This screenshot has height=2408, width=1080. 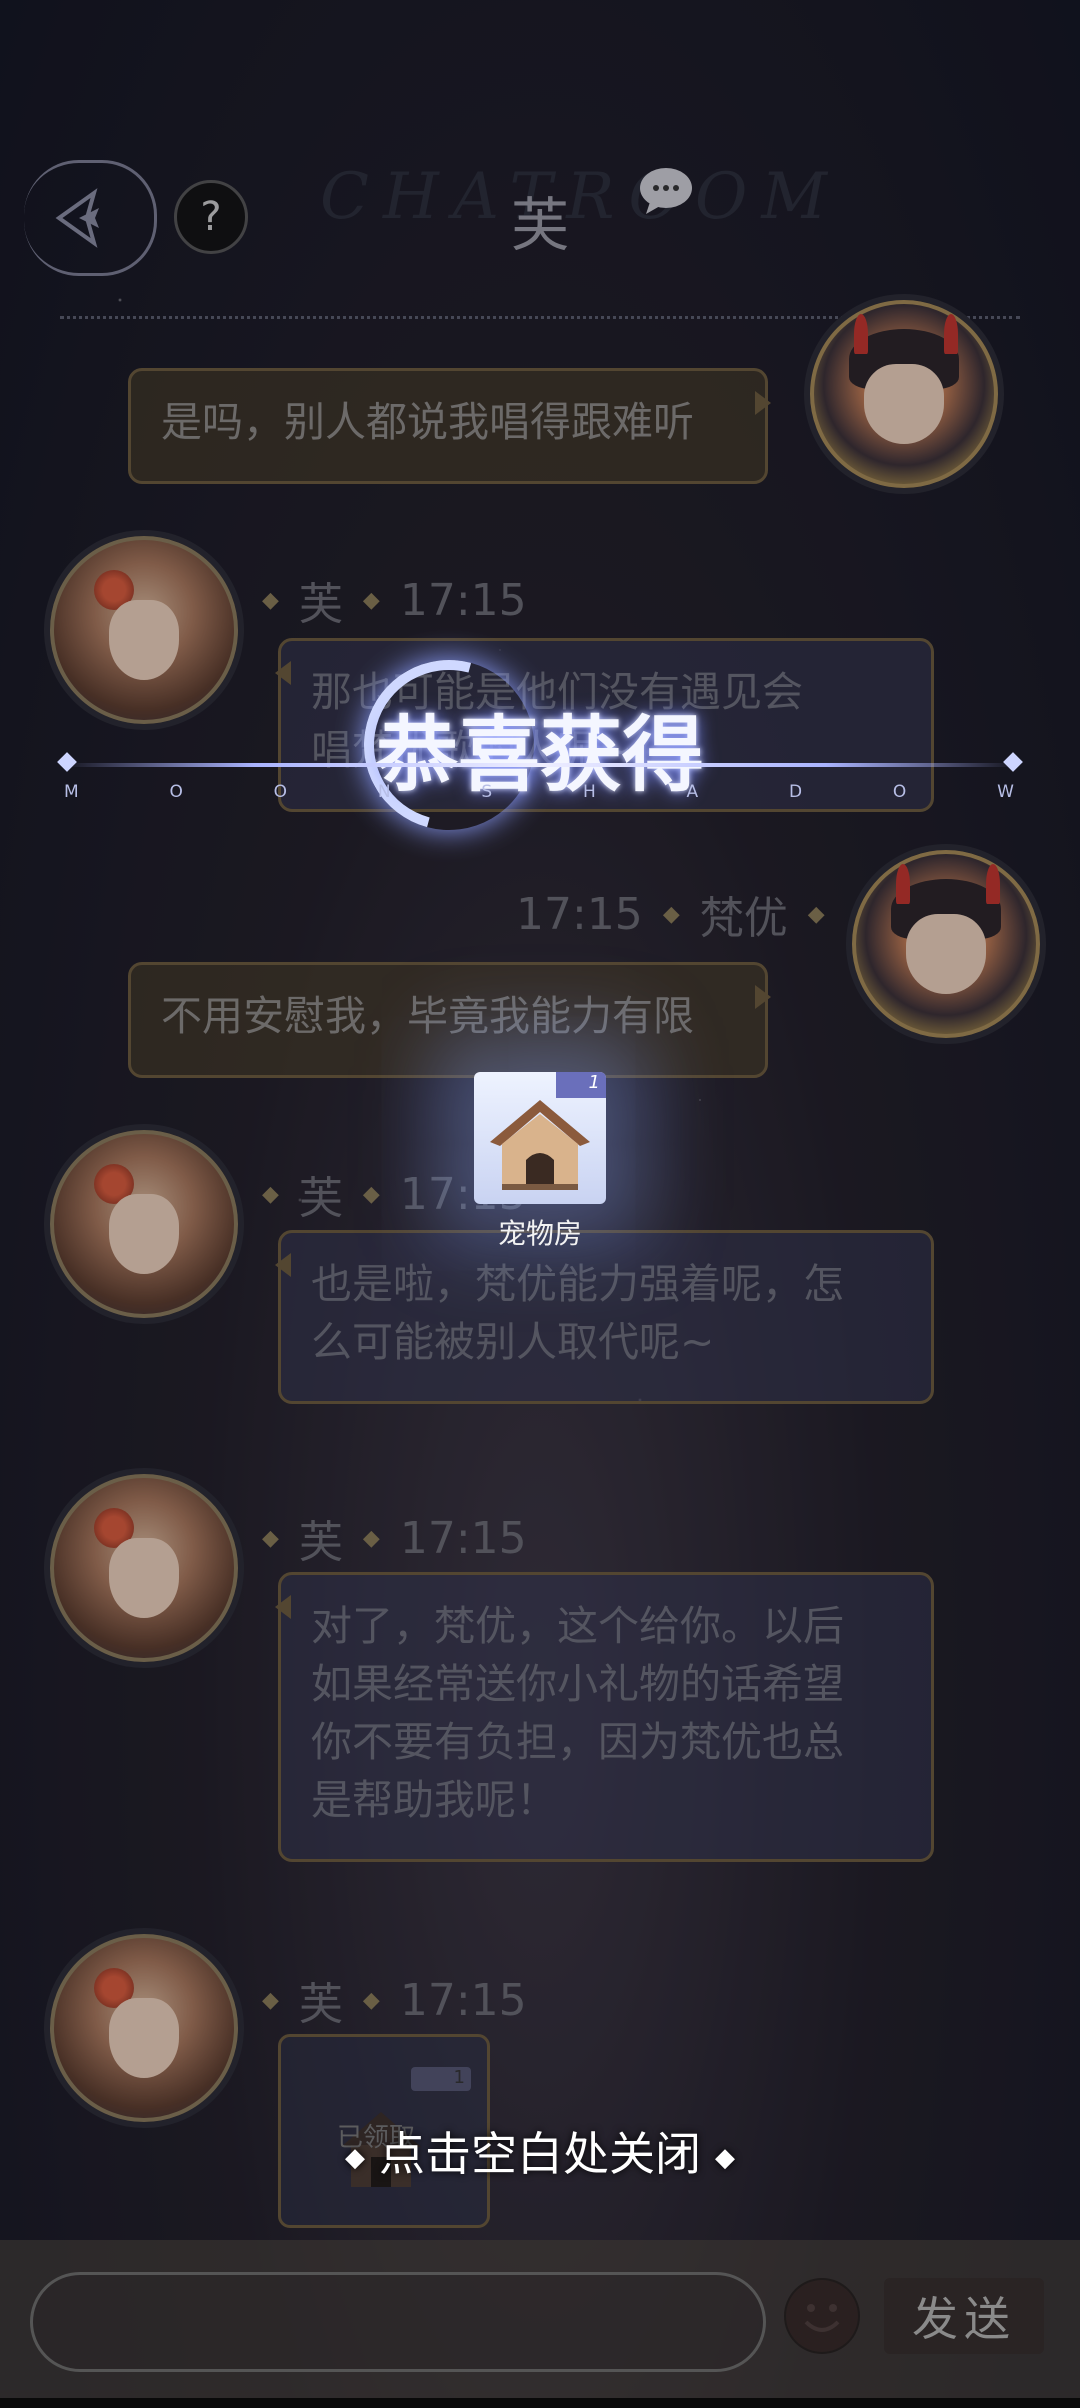 I want to click on reward-item: 1, so click(x=540, y=1138).